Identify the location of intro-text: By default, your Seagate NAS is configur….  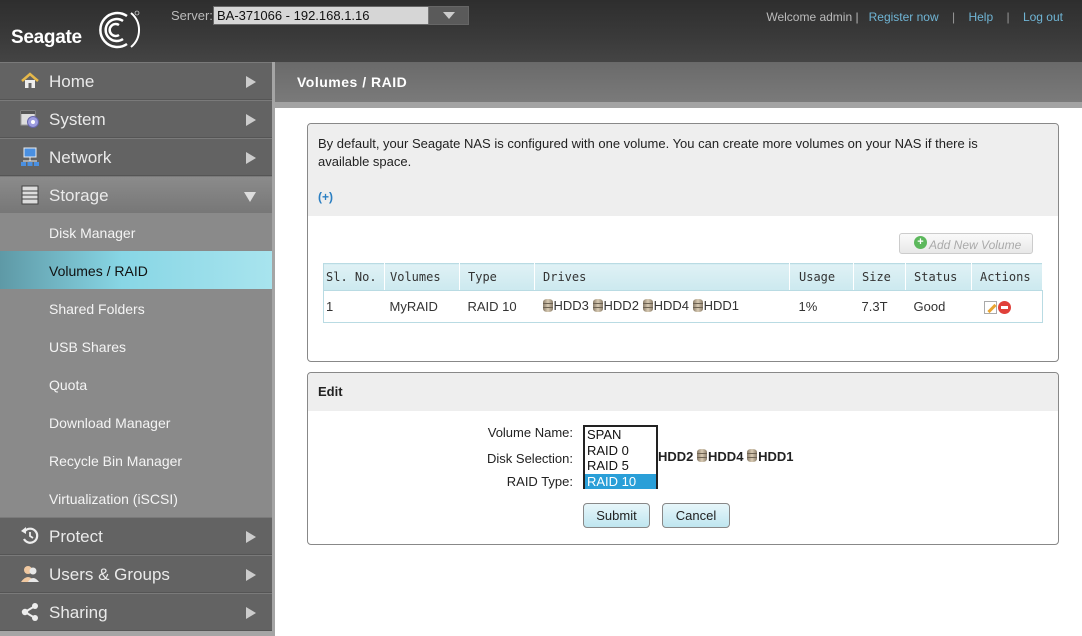
(648, 152).